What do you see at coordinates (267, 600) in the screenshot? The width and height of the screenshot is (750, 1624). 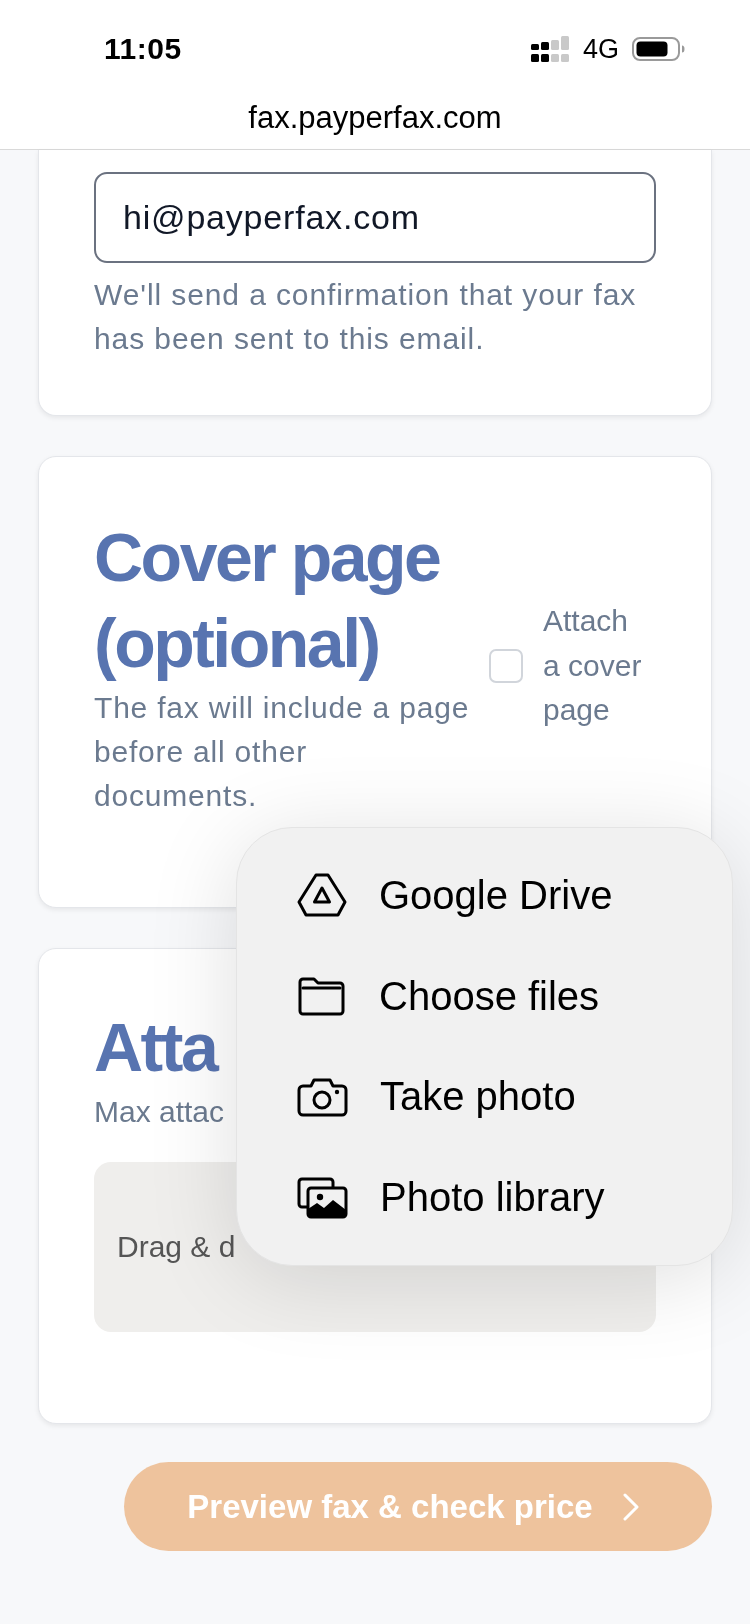 I see `cover-page-title: Cover page (optional)` at bounding box center [267, 600].